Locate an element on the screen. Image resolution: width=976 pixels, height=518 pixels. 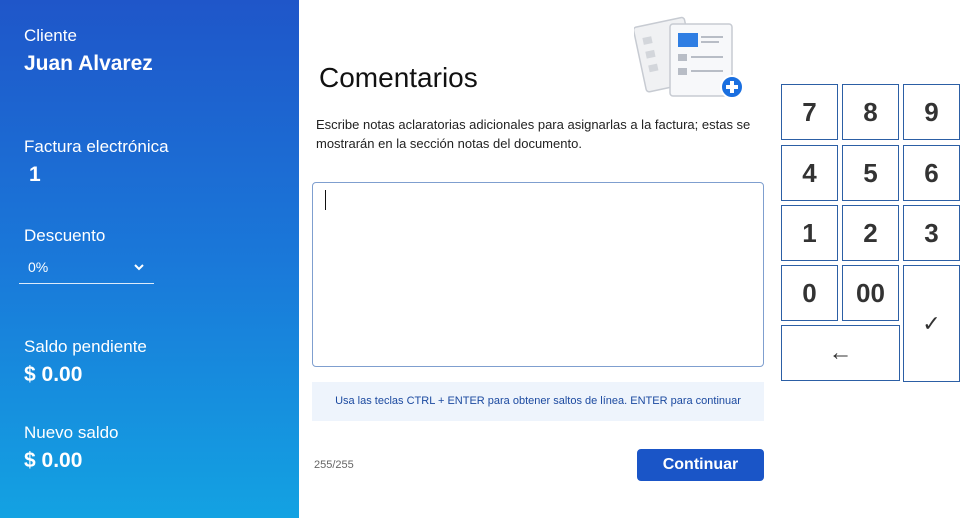
page-title: Comentarios is located at coordinates (398, 77).